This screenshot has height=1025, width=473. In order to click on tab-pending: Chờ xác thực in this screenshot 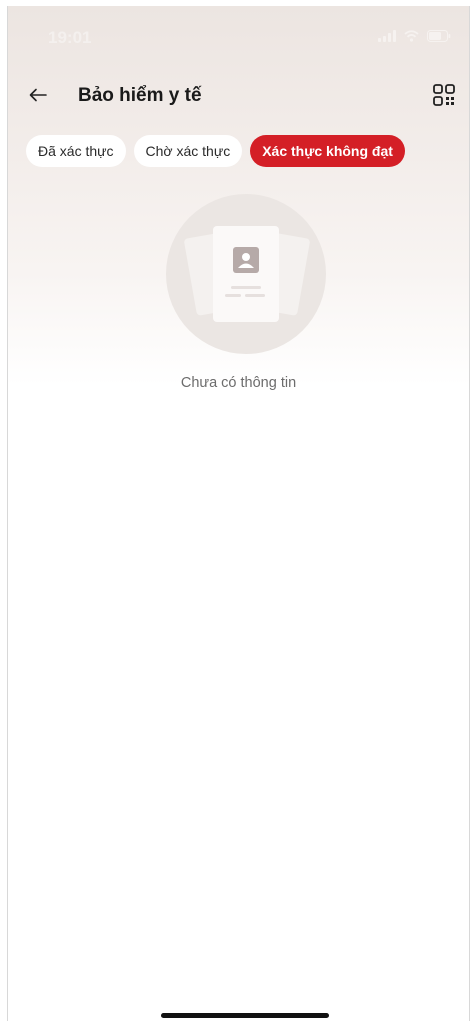, I will do `click(188, 151)`.